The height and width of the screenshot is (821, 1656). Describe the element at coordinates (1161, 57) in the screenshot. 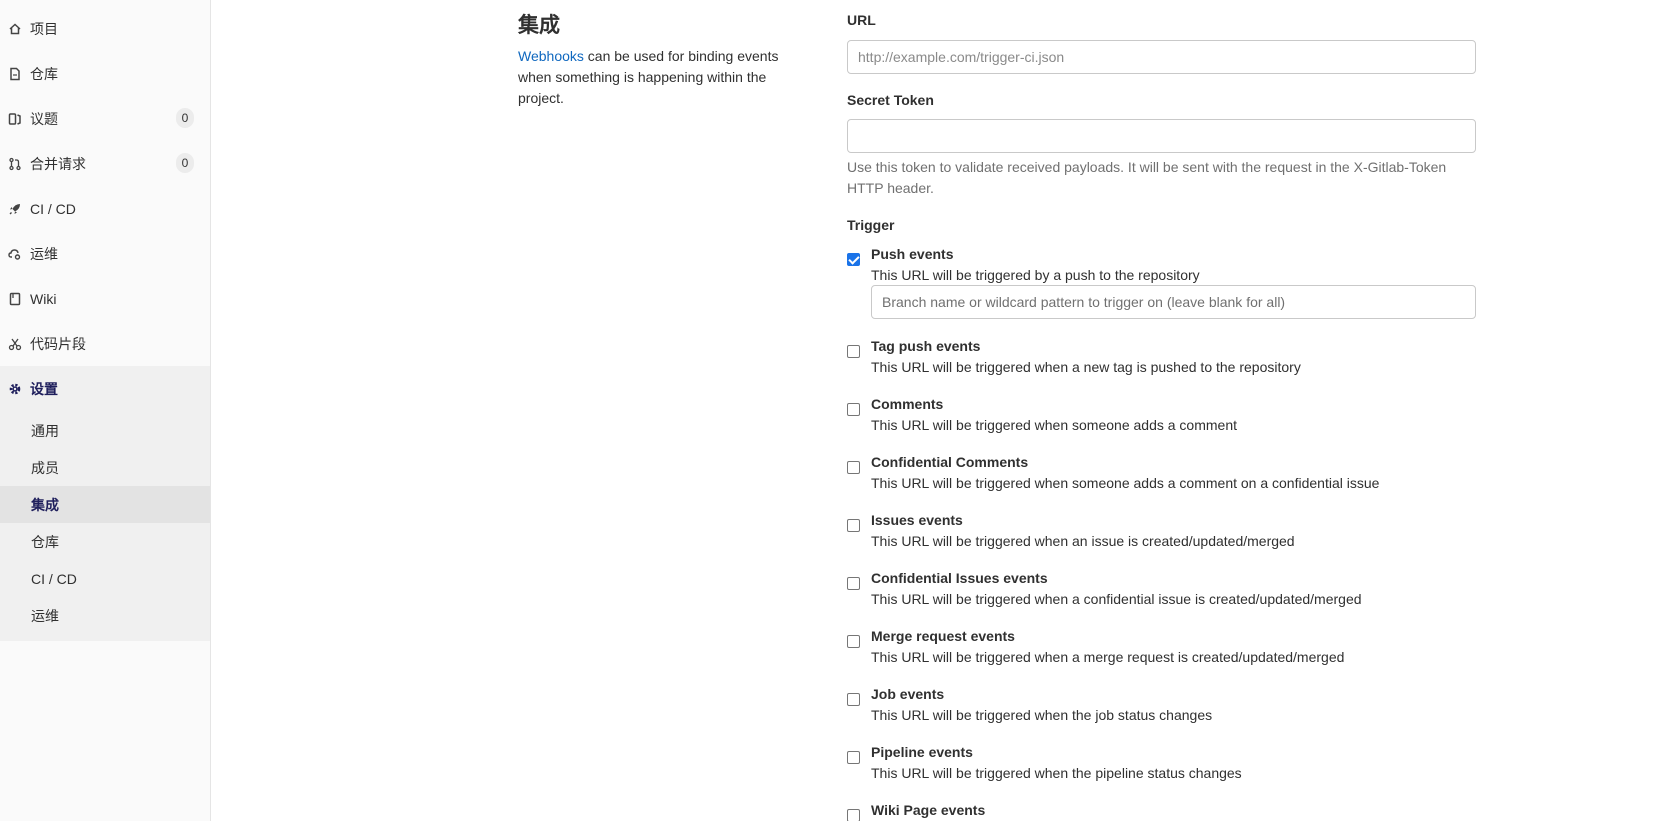

I see `url-input` at that location.